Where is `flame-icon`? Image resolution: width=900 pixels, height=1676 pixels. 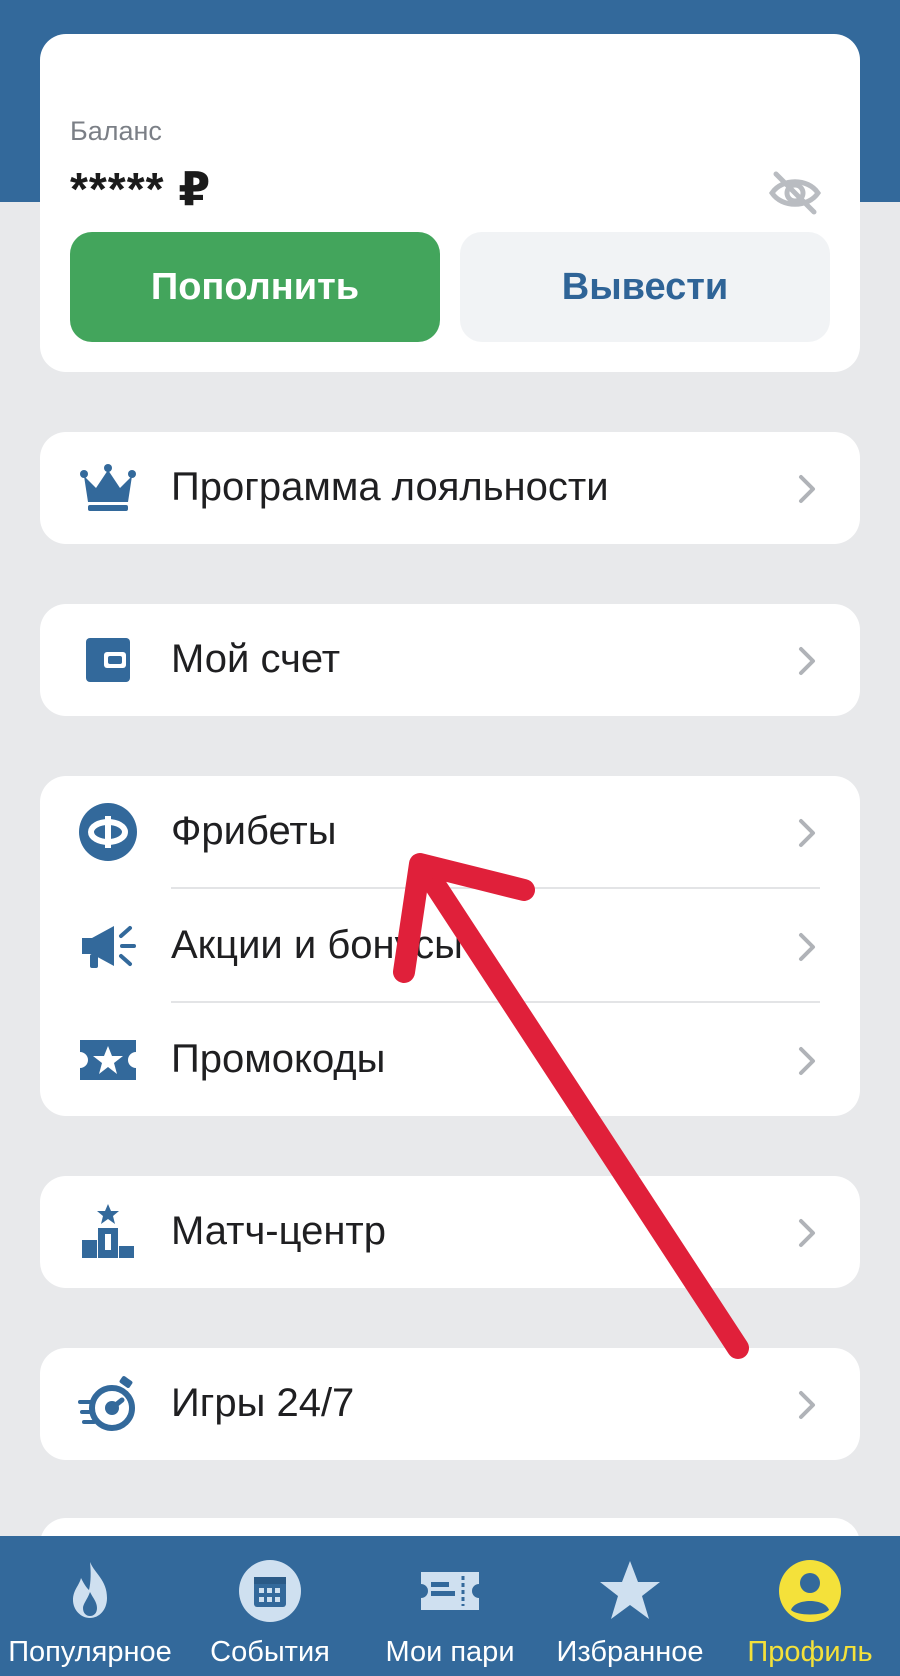
flame-icon is located at coordinates (90, 1590).